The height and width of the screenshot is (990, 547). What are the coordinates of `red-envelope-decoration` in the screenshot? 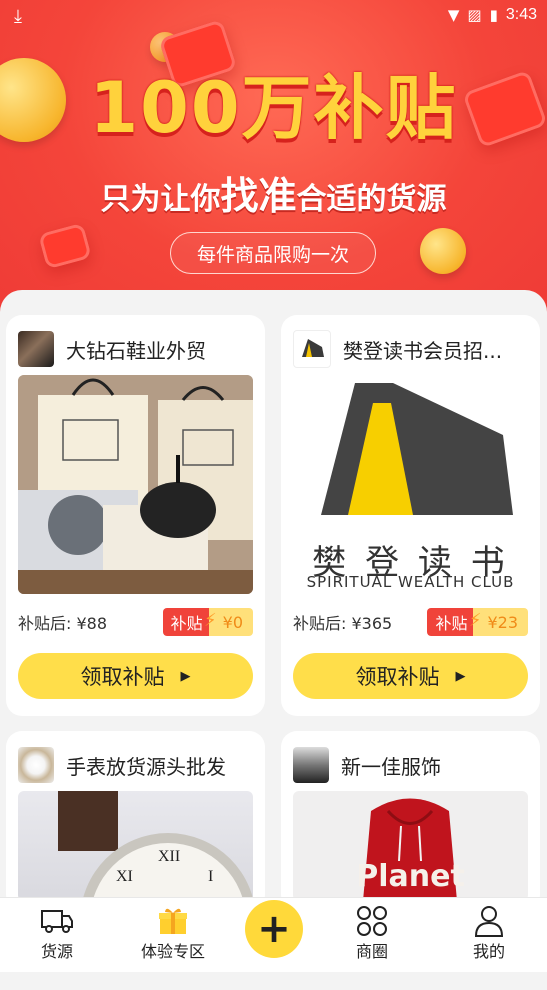 It's located at (65, 246).